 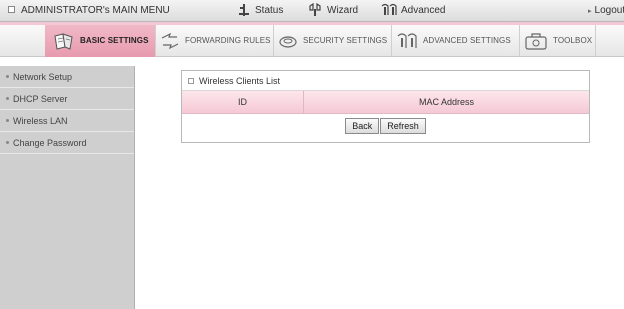 I want to click on sidebar-item-label: DHCP Server, so click(x=40, y=99).